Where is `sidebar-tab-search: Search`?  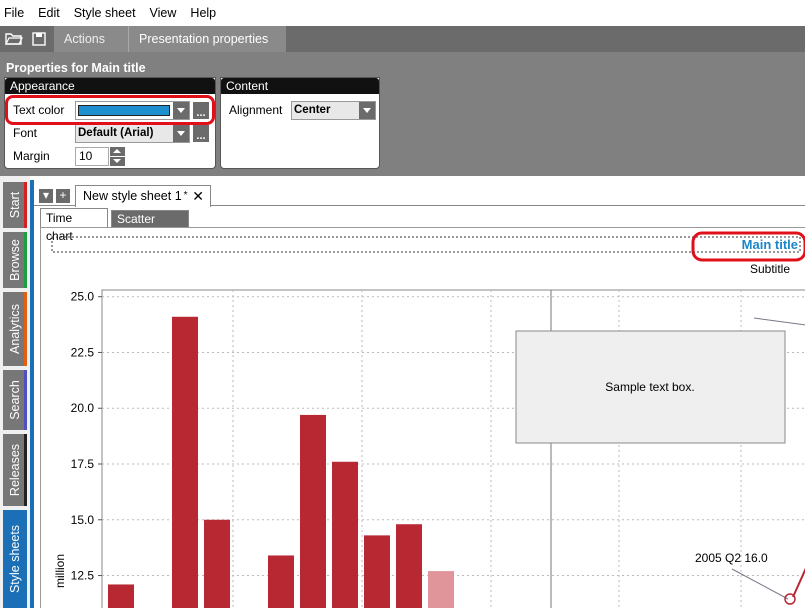
sidebar-tab-search: Search is located at coordinates (15, 400).